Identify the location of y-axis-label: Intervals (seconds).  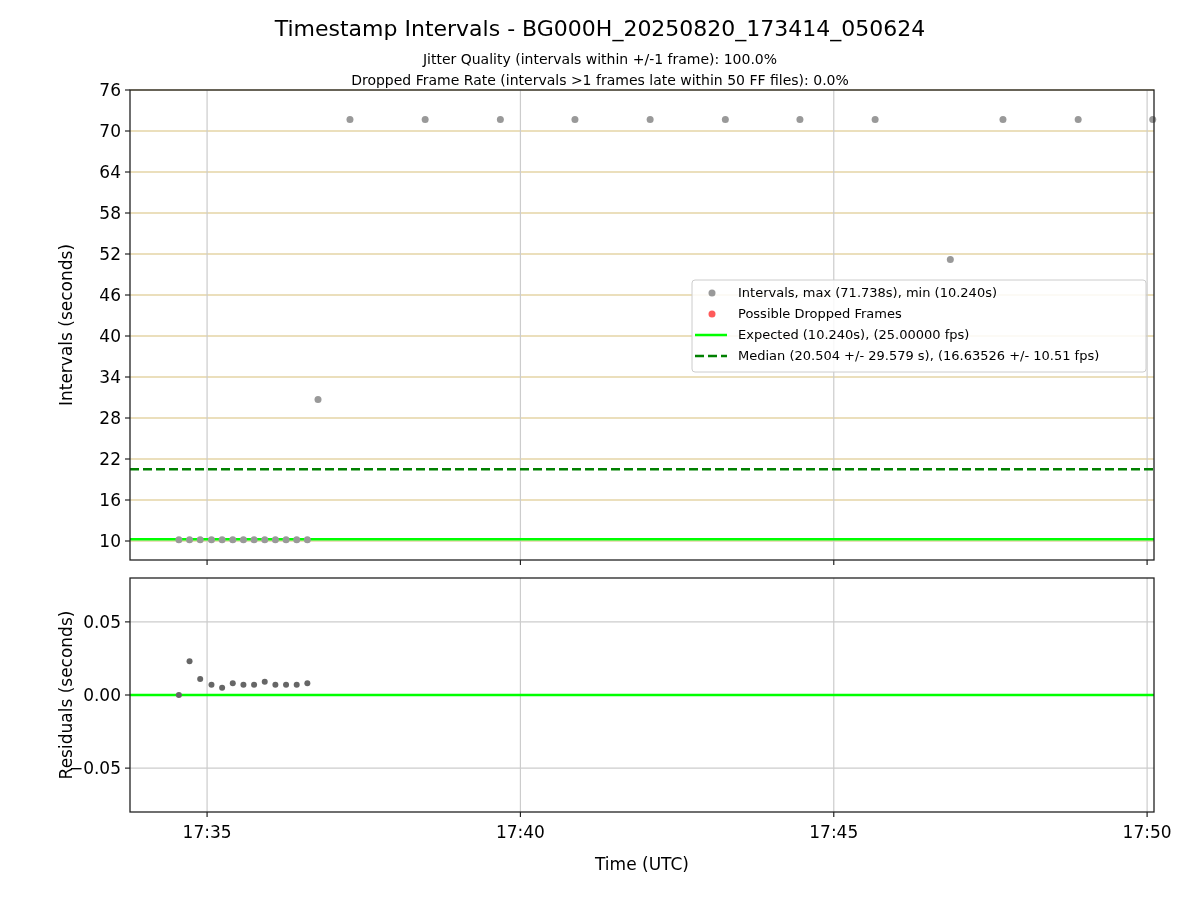
(66, 325).